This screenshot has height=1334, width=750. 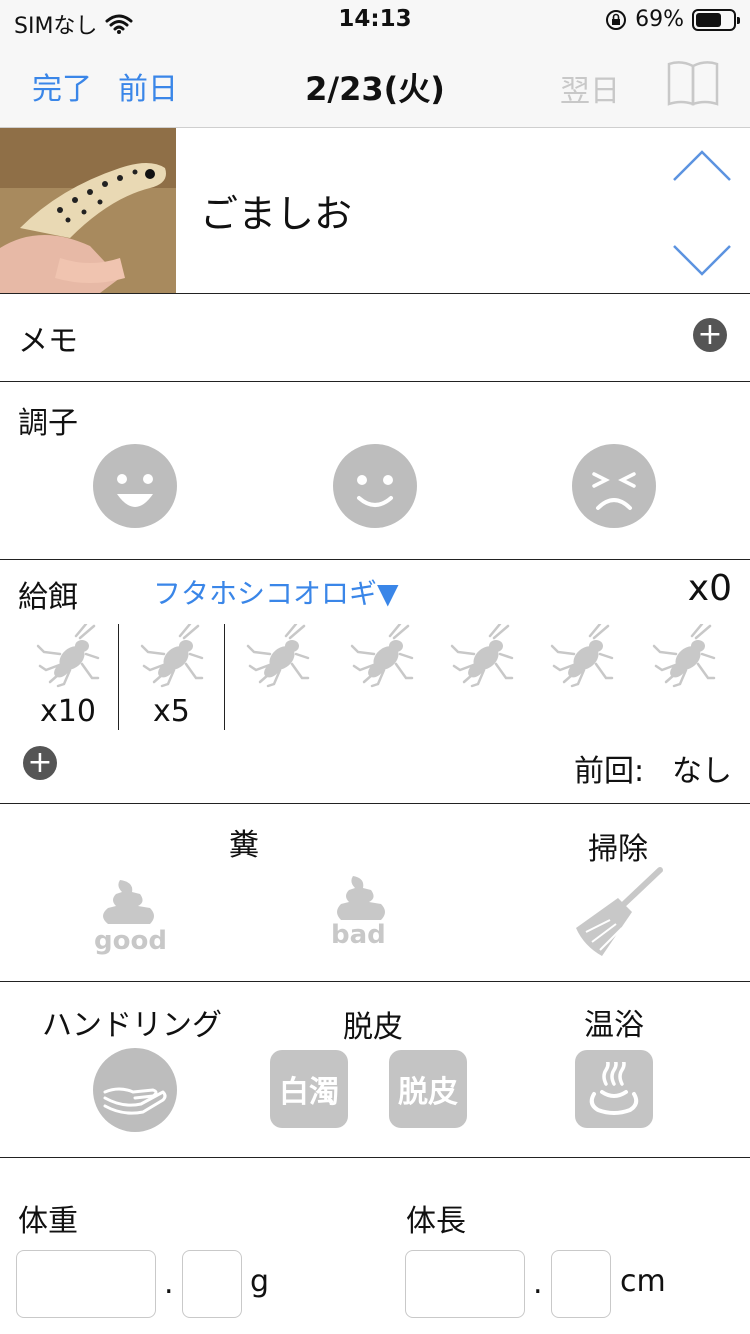 What do you see at coordinates (130, 941) in the screenshot?
I see `good-label: good` at bounding box center [130, 941].